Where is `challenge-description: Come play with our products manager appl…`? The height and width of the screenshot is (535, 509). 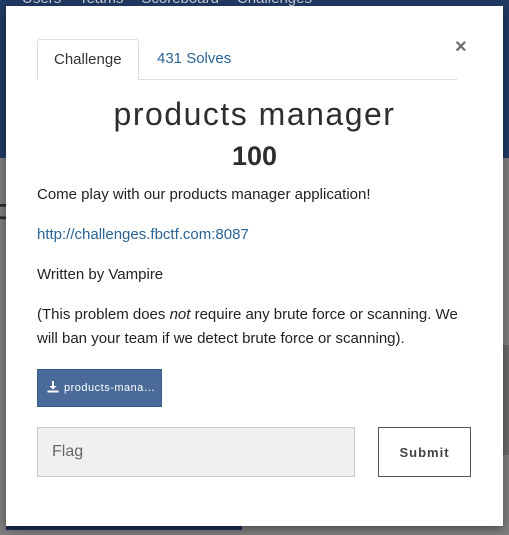 challenge-description: Come play with our products manager appl… is located at coordinates (204, 194).